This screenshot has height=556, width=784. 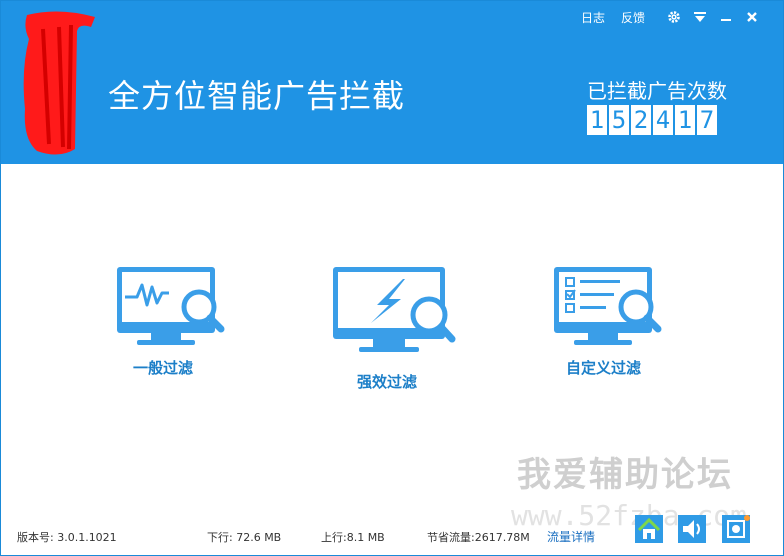 I want to click on counter-digit: 5, so click(x=619, y=120).